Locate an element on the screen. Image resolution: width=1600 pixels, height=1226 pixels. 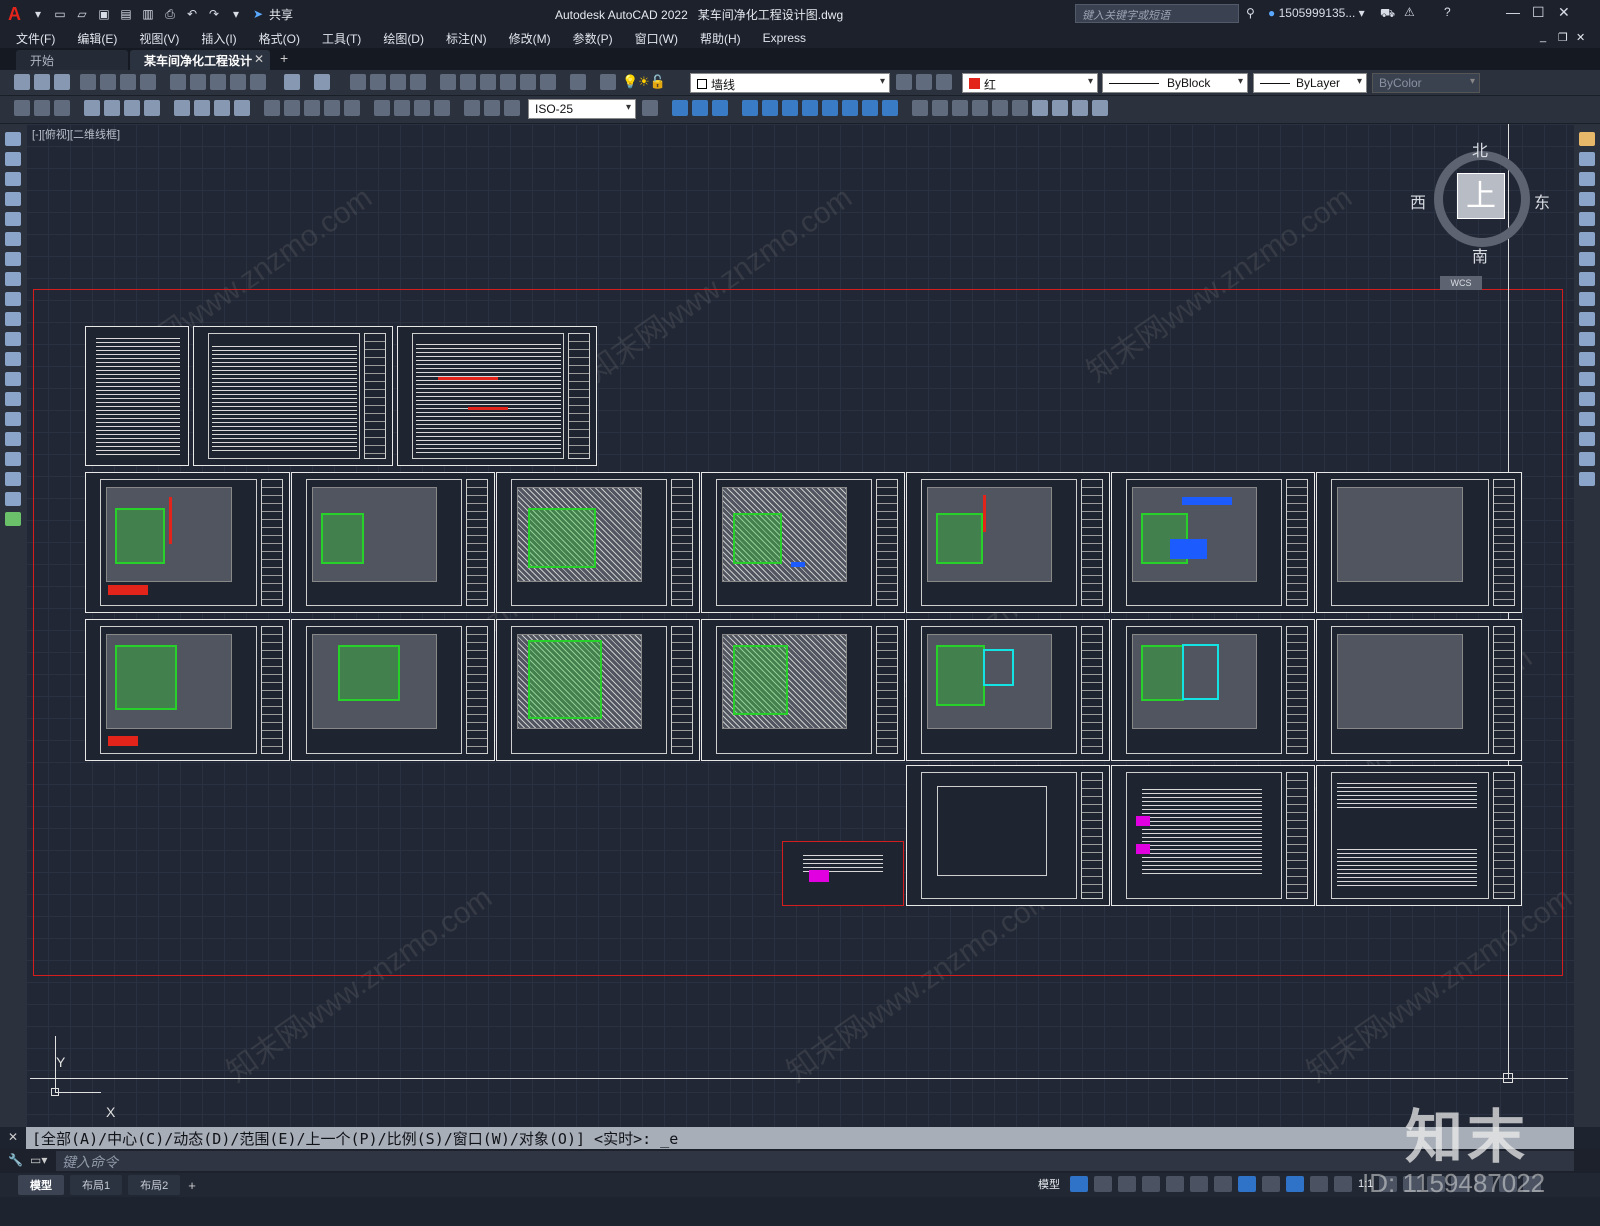
arc-icon is located at coordinates (13, 239).